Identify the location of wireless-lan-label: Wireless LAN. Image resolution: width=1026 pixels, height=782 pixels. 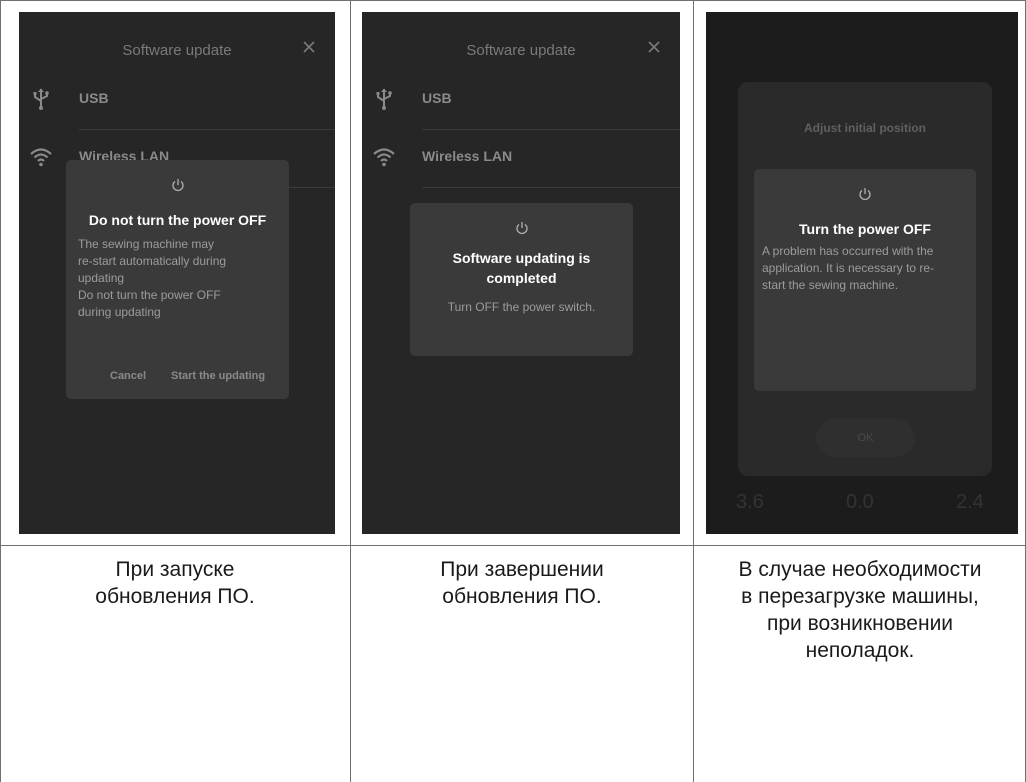
(467, 156).